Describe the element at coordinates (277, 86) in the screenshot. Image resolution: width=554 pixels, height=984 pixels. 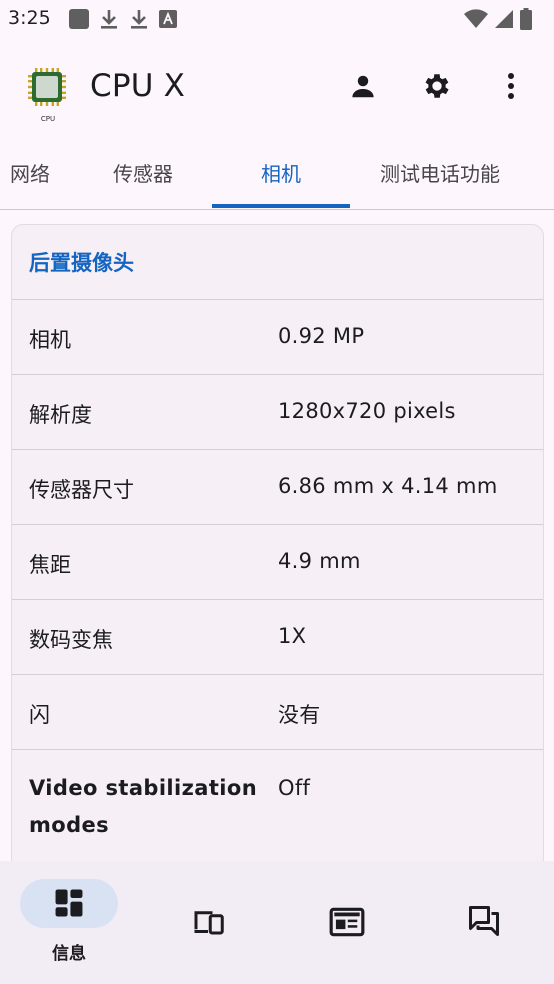
I see `app-bar: CPU CPU X` at that location.